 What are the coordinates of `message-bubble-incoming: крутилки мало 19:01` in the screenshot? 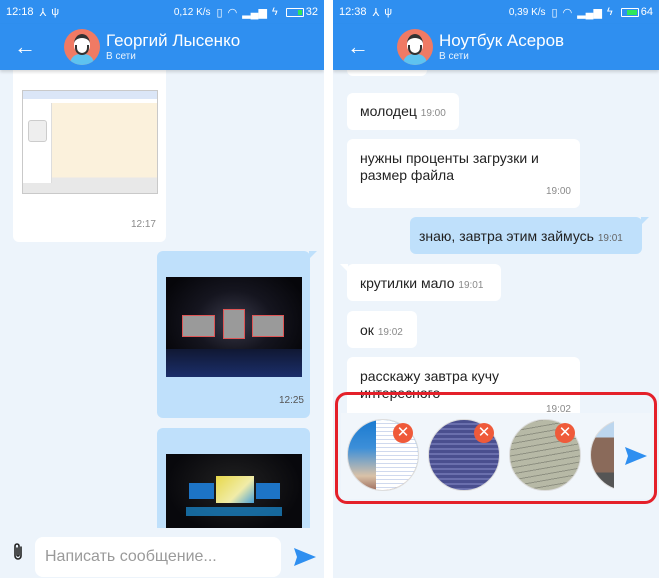 It's located at (420, 282).